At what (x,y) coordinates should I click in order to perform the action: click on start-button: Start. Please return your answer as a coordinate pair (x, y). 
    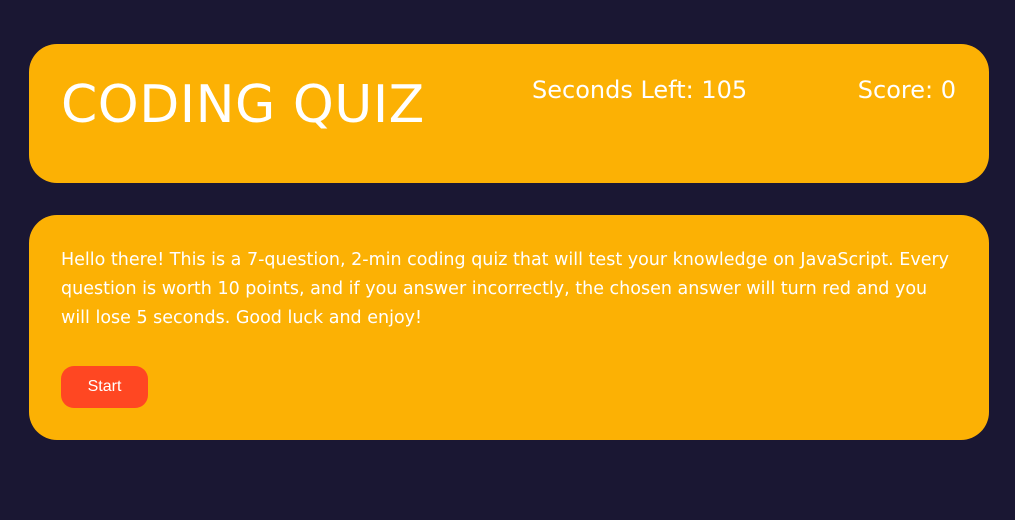
    Looking at the image, I should click on (104, 387).